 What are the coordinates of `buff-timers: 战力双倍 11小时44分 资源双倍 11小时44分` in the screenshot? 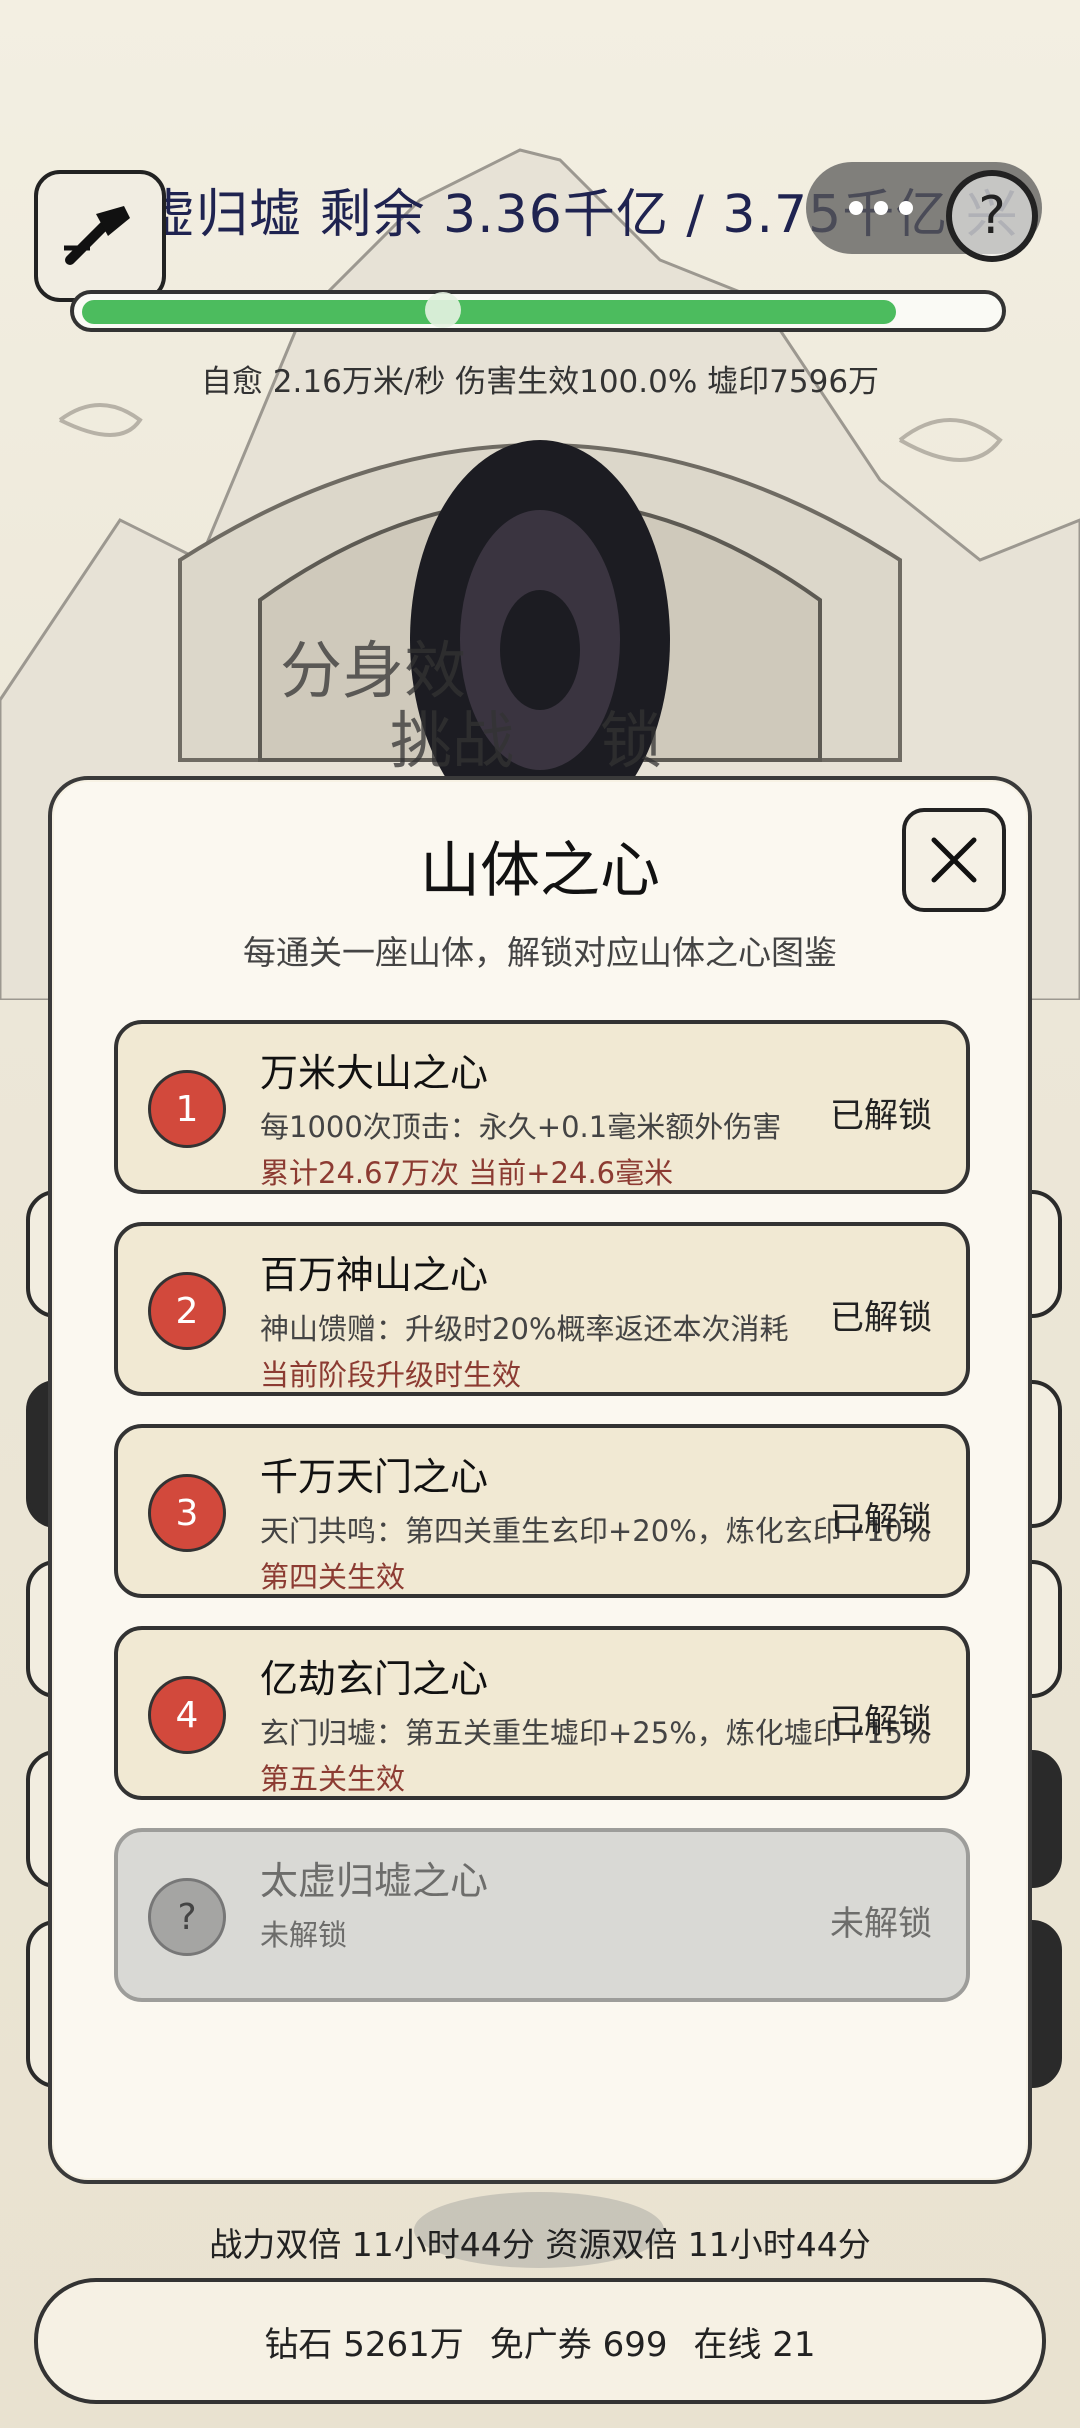 It's located at (540, 2244).